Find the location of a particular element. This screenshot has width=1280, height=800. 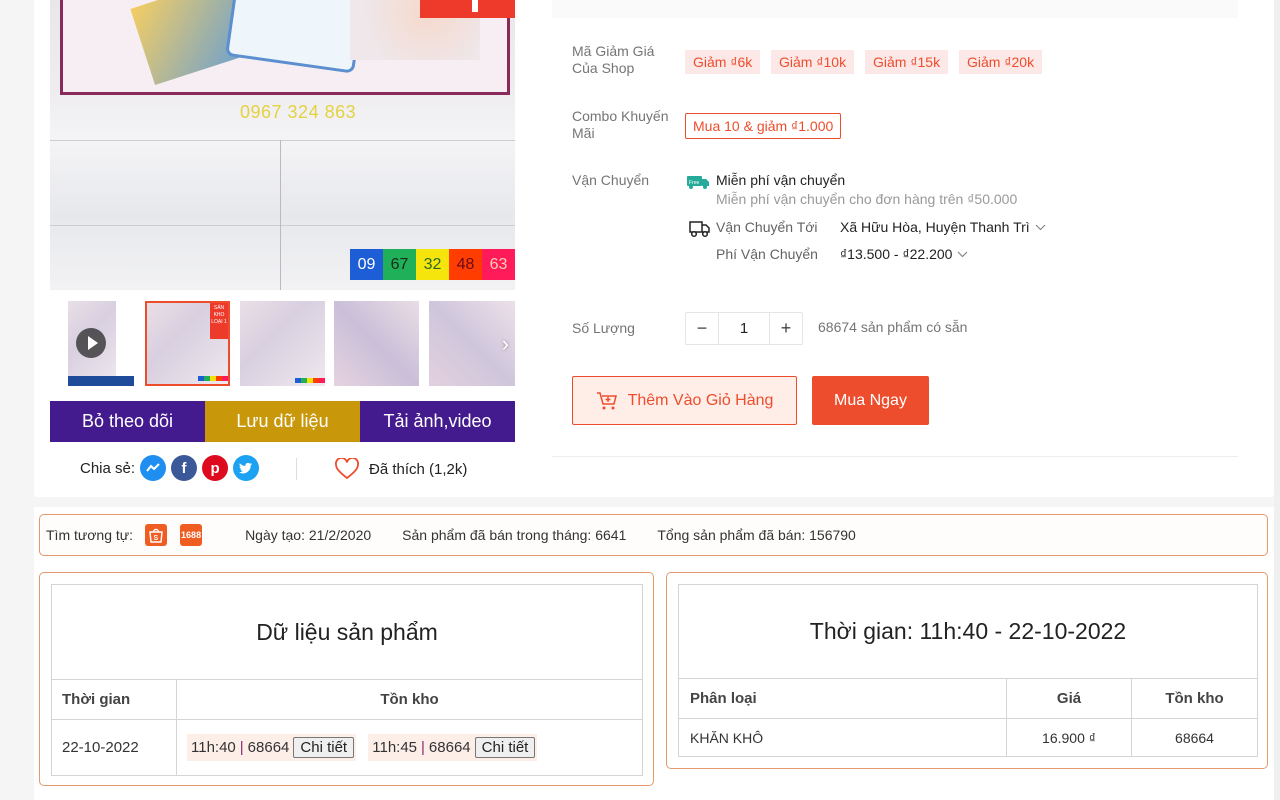

image-red-tag is located at coordinates (467, 9).